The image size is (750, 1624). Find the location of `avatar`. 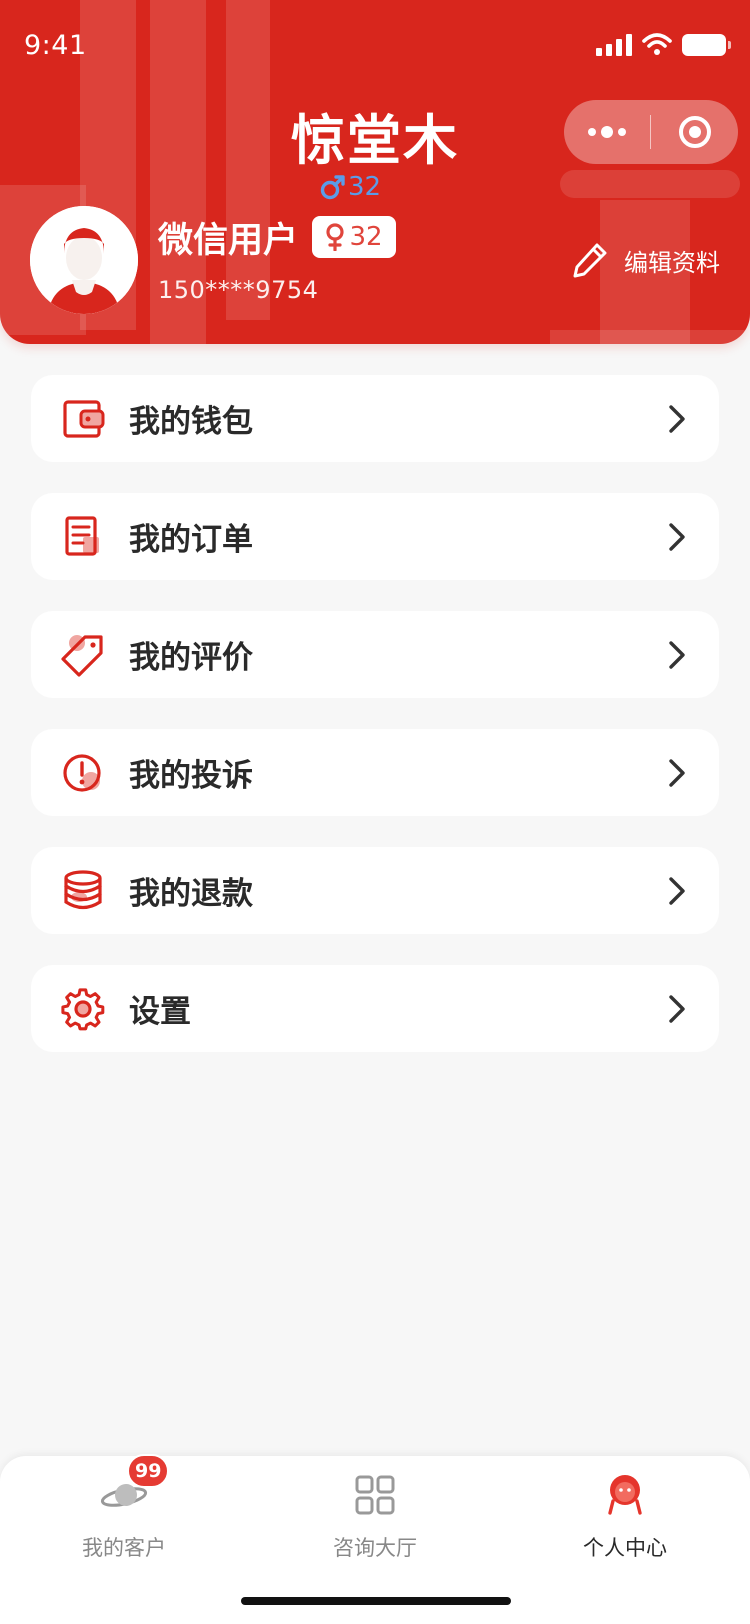

avatar is located at coordinates (84, 260).